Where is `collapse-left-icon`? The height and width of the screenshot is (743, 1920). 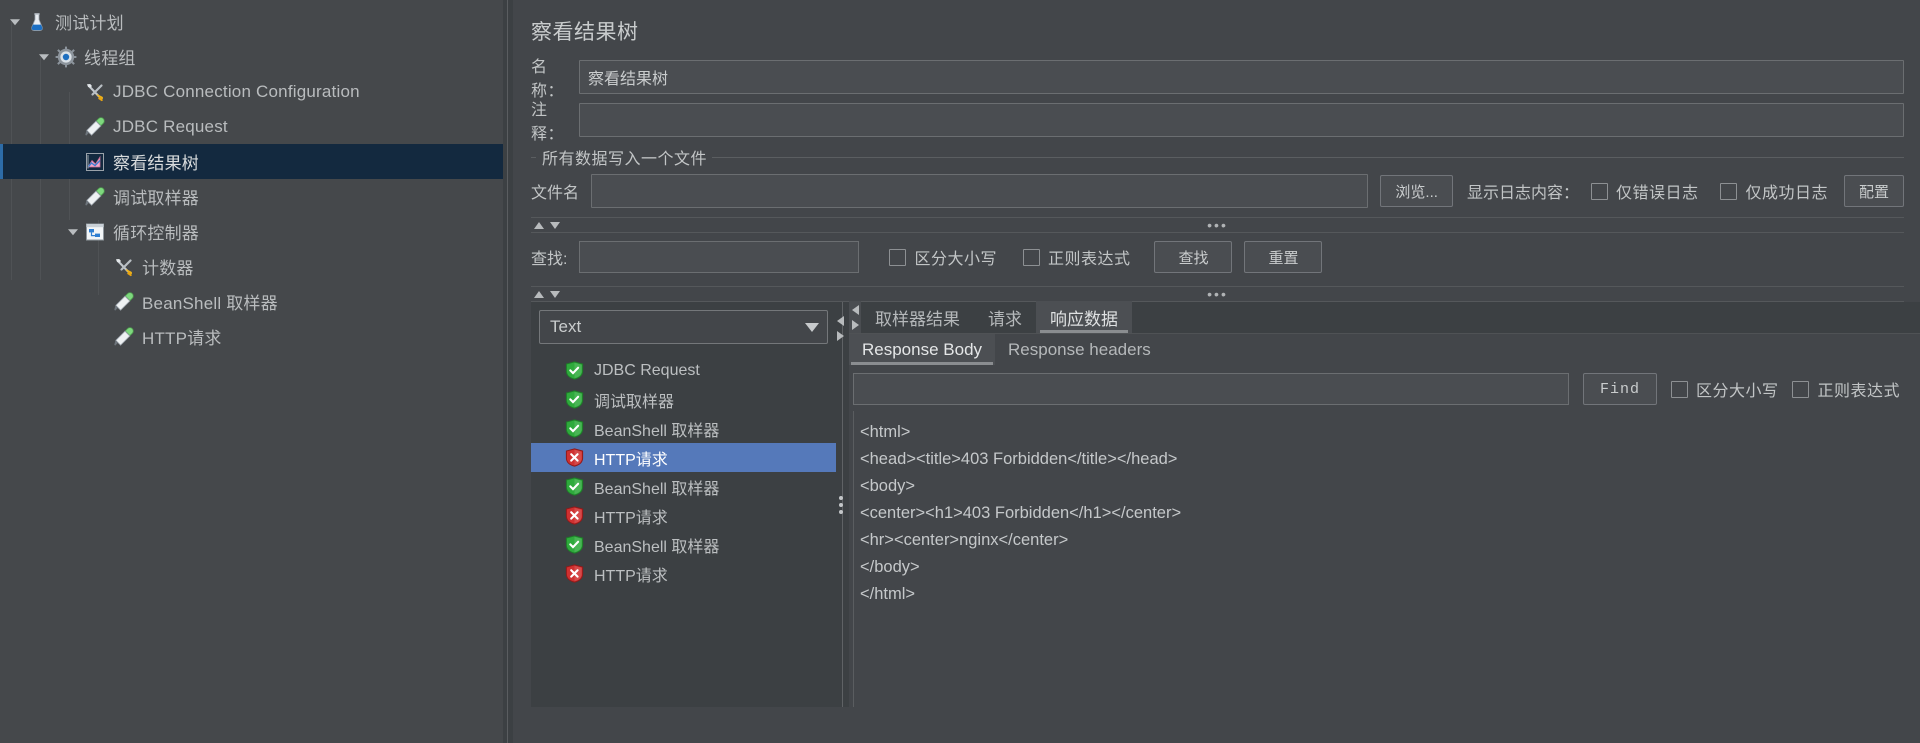
collapse-left-icon is located at coordinates (840, 321).